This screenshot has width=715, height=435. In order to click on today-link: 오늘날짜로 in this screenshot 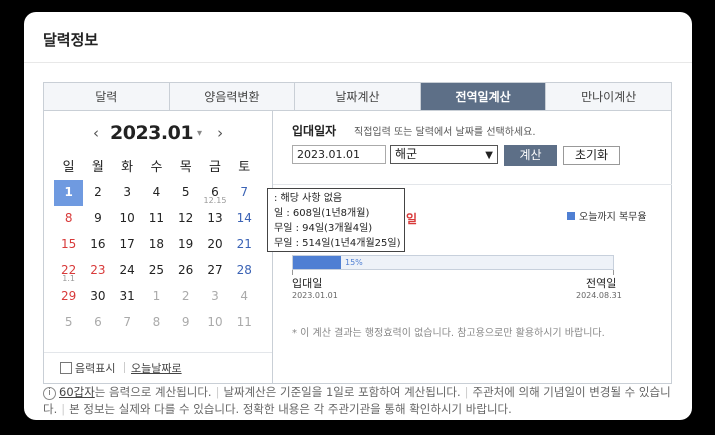, I will do `click(156, 368)`.